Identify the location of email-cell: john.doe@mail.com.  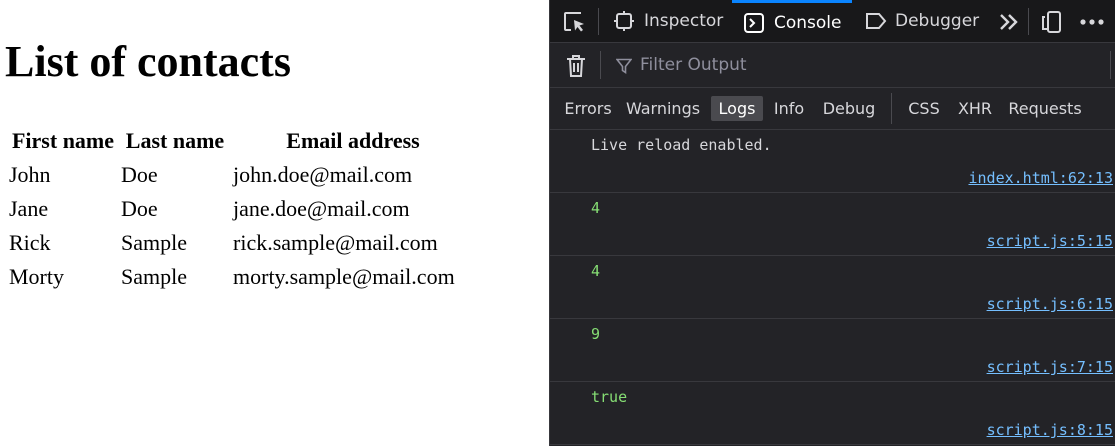
(323, 174).